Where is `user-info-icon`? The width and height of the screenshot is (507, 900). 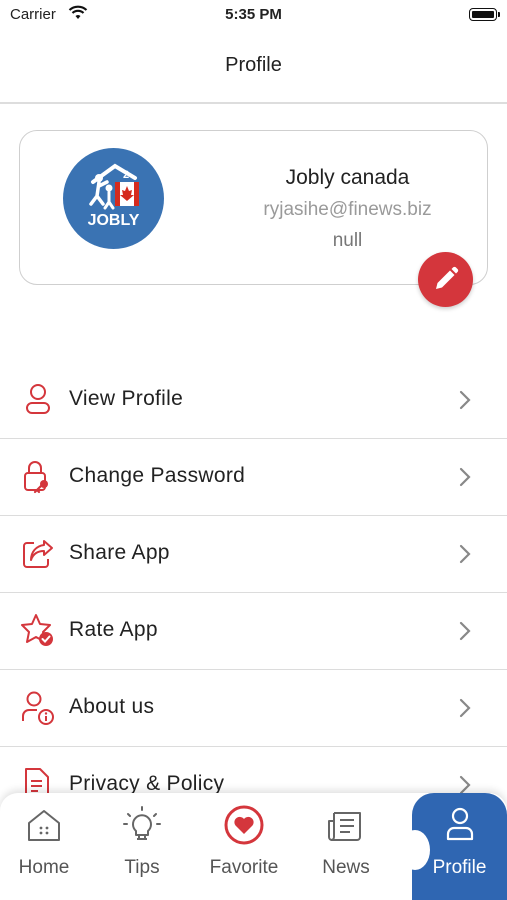
user-info-icon is located at coordinates (38, 708).